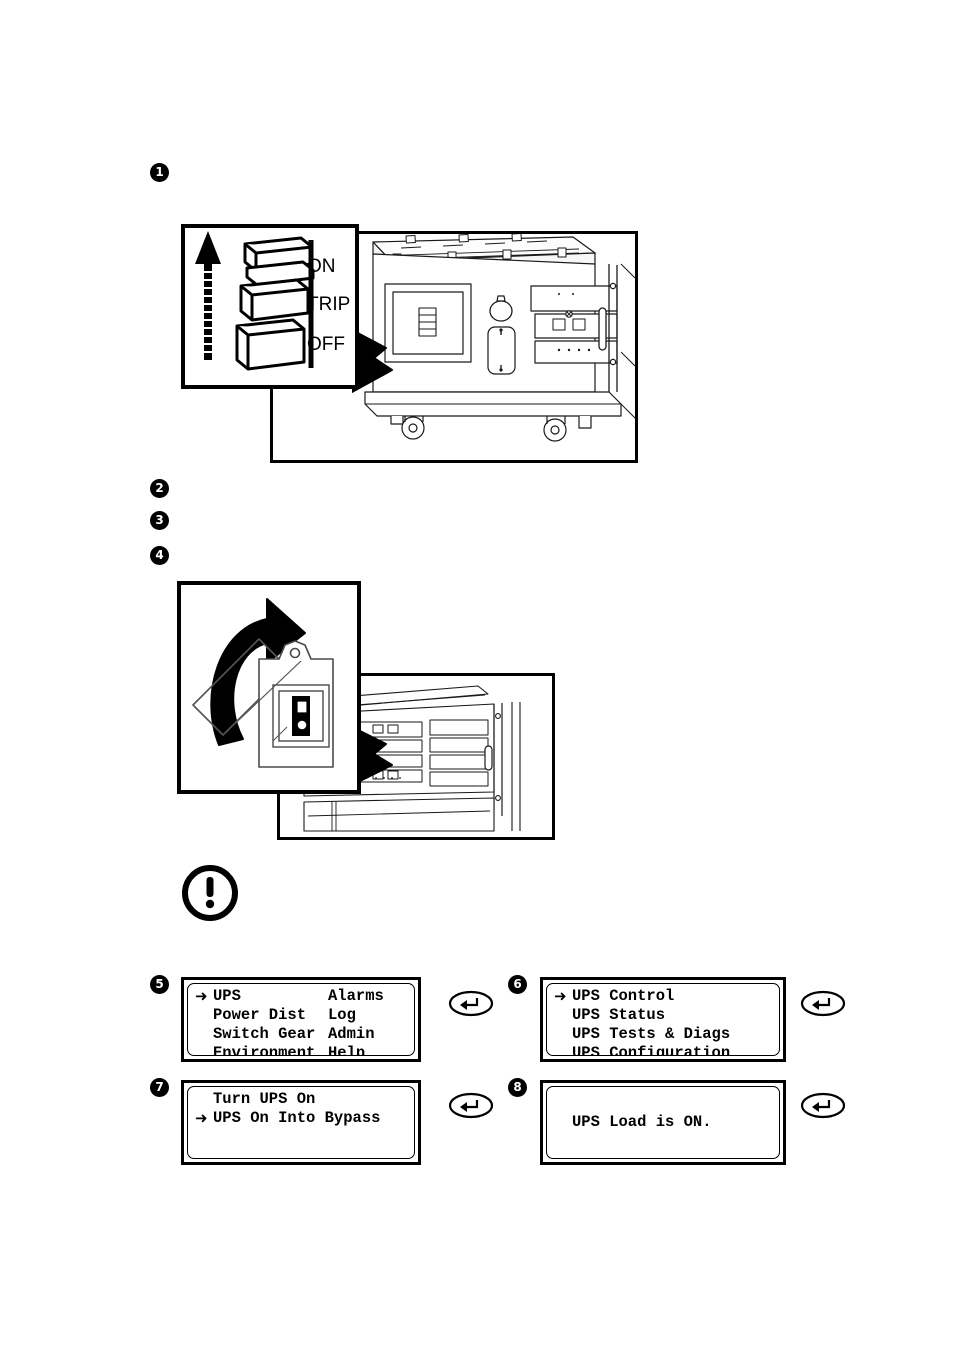 The height and width of the screenshot is (1351, 954). Describe the element at coordinates (326, 344) in the screenshot. I see `legend-label-off: OFF` at that location.